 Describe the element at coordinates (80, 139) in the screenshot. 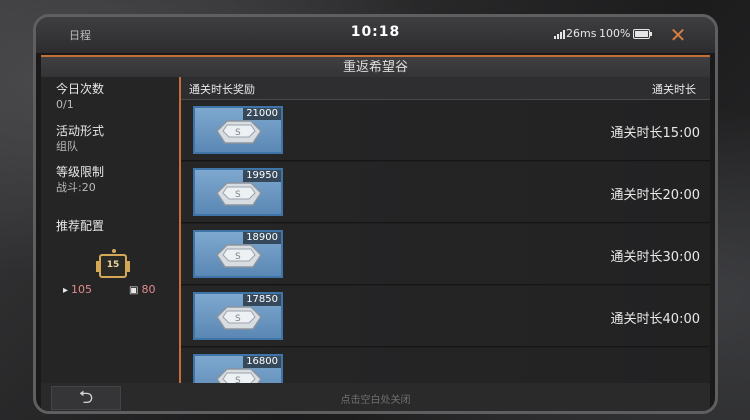

I see `activity-mode: 活动形式 组队` at that location.